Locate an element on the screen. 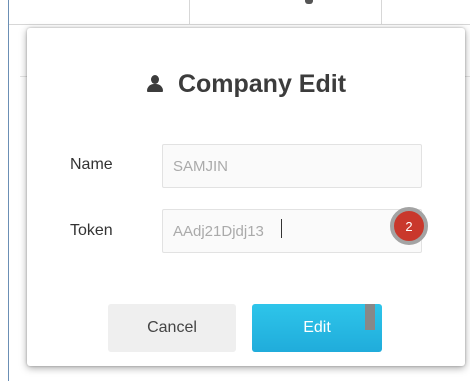 The width and height of the screenshot is (470, 381). token-input is located at coordinates (292, 231).